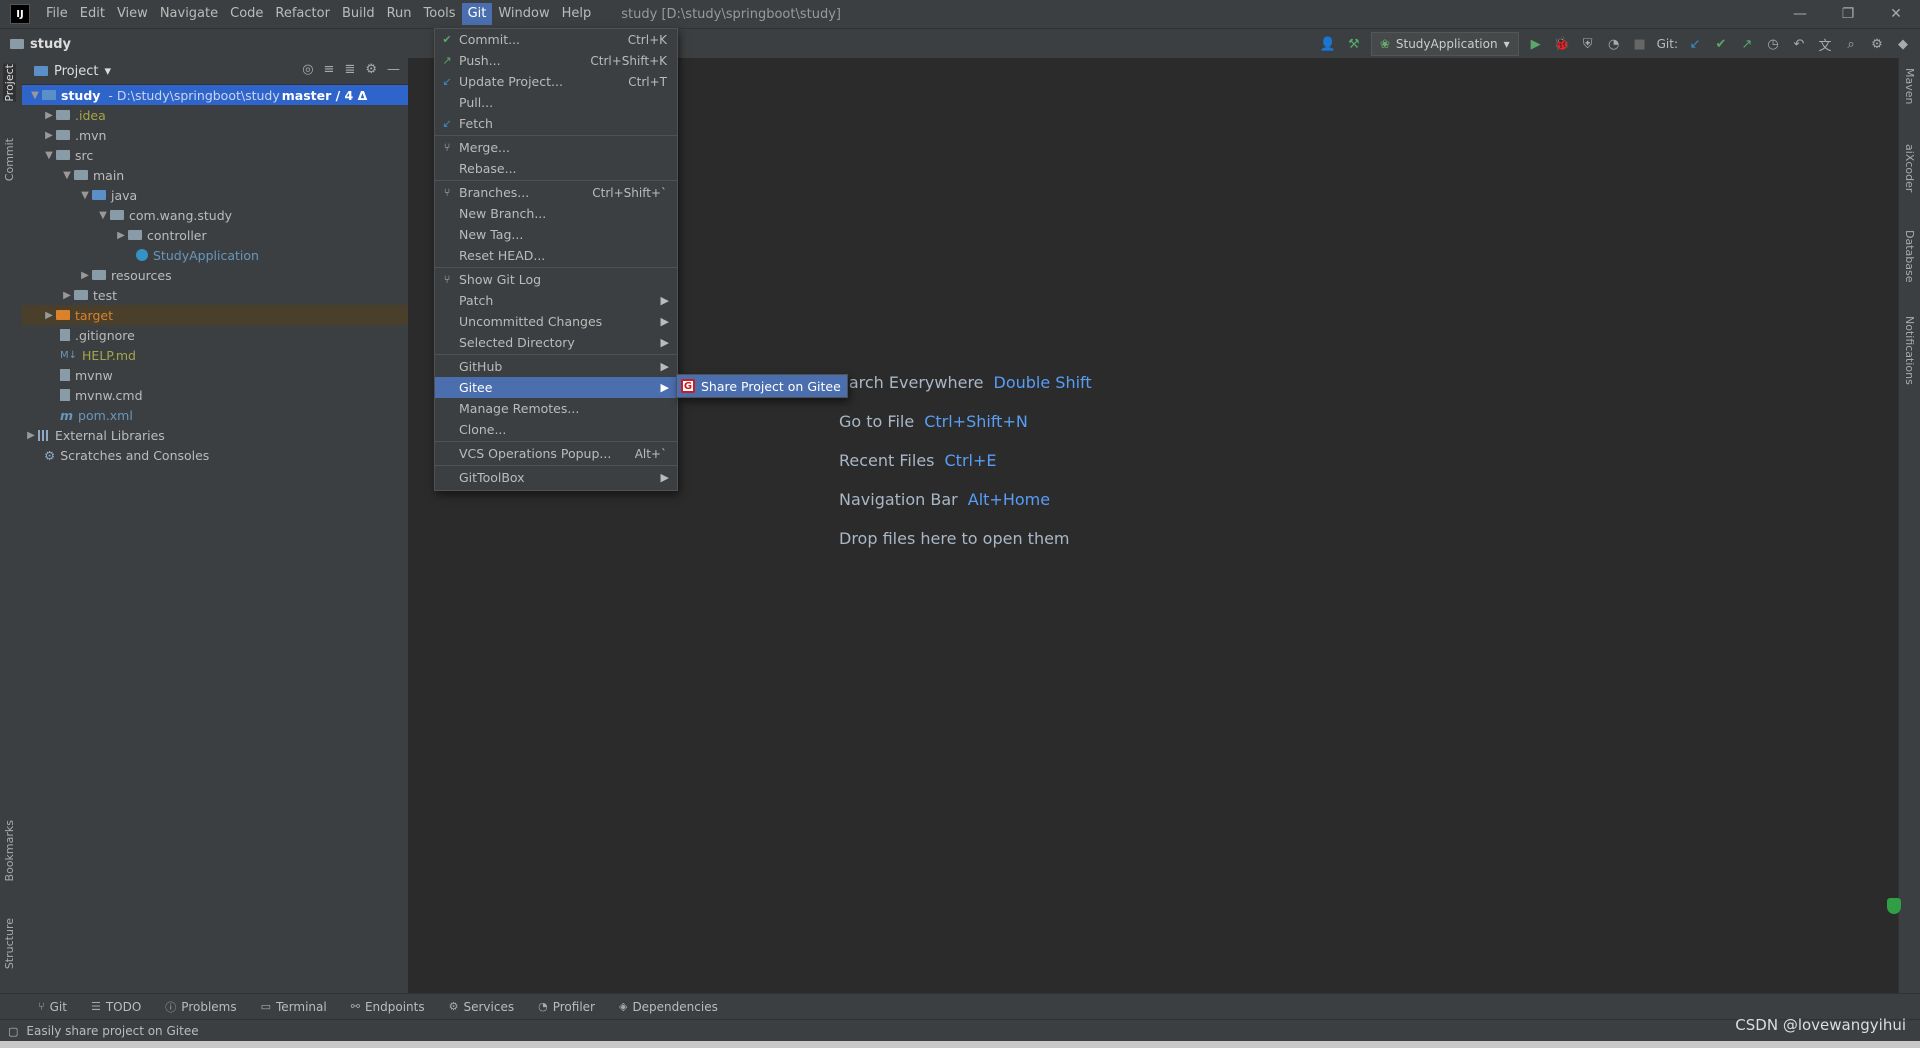 The height and width of the screenshot is (1048, 1920). Describe the element at coordinates (215, 115) in the screenshot. I see `tree-row-idea: ▶ .idea` at that location.